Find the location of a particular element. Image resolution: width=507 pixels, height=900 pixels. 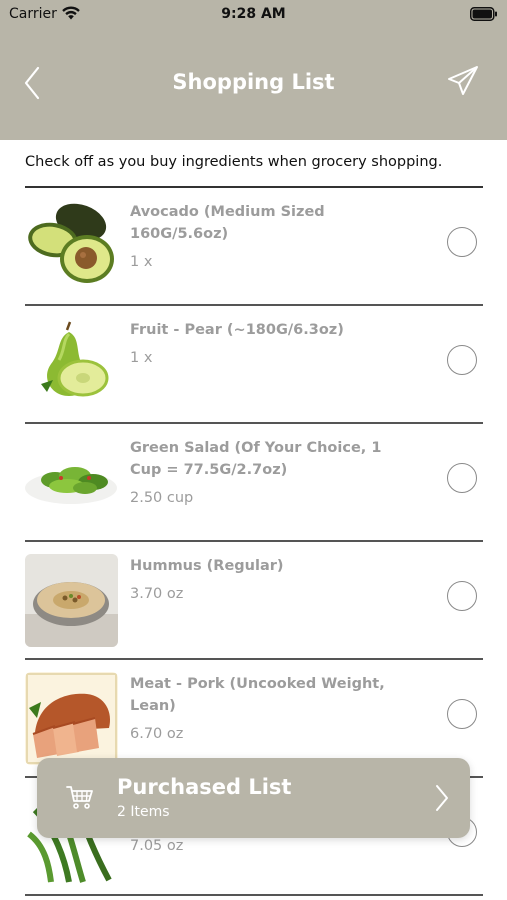

page-title: Shopping List is located at coordinates (253, 82).